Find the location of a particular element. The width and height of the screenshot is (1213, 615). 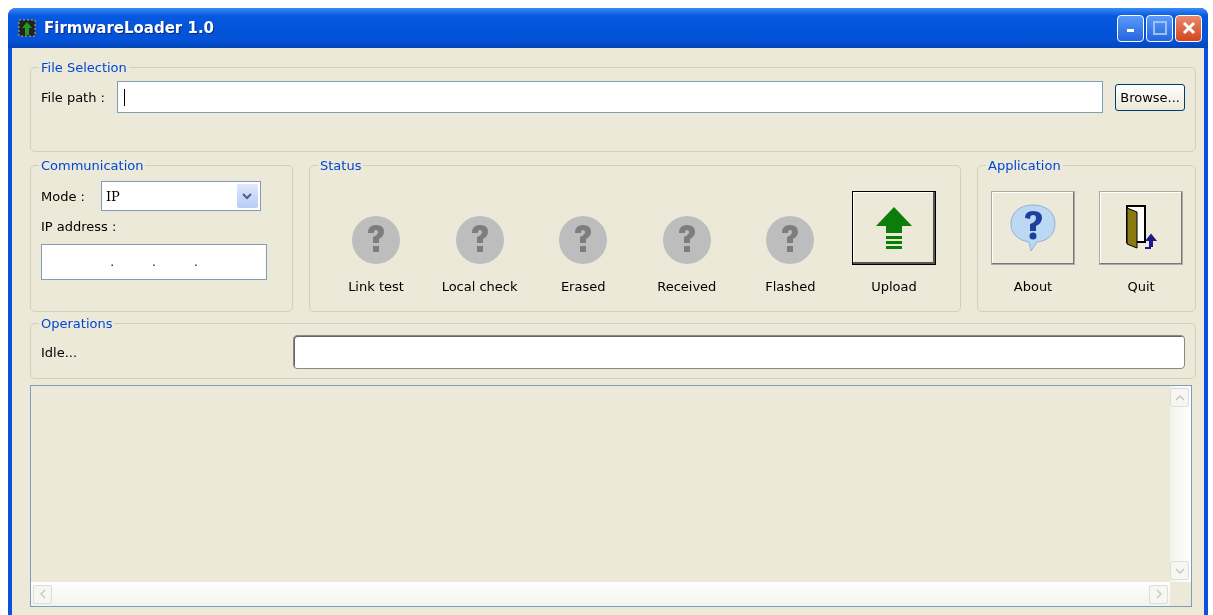

group-title: Application is located at coordinates (1024, 165).